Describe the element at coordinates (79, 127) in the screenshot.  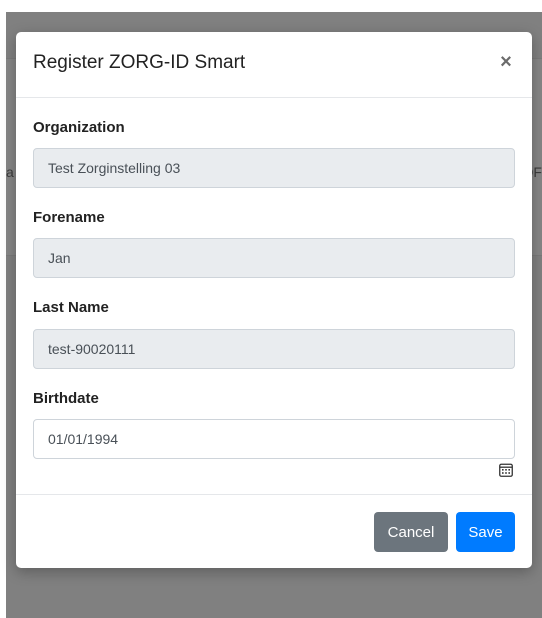
I see `organization-label: Organization` at that location.